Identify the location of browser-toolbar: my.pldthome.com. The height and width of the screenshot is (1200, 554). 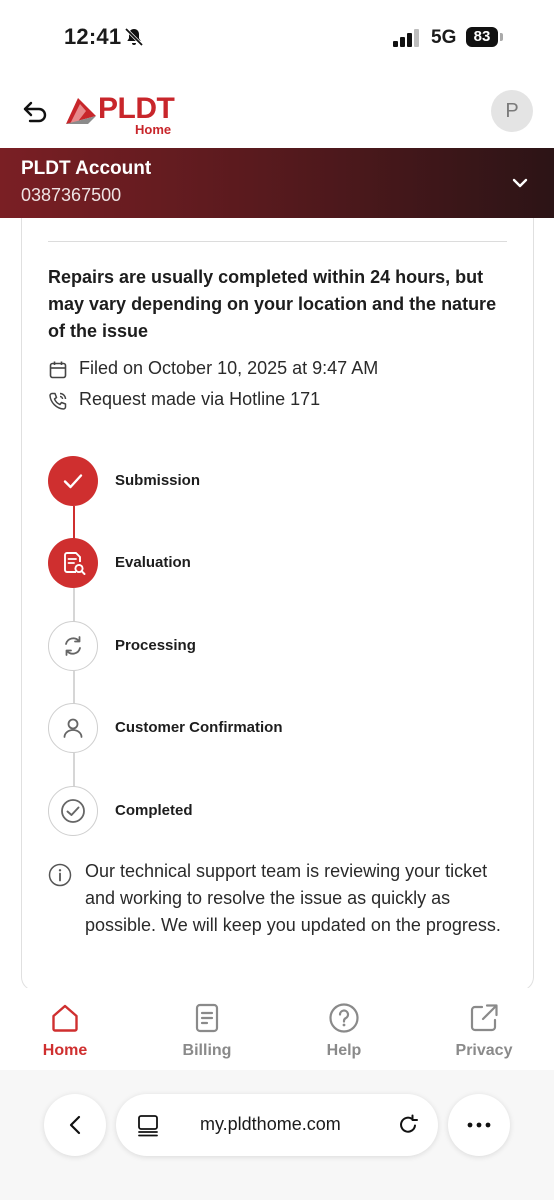
(277, 1135).